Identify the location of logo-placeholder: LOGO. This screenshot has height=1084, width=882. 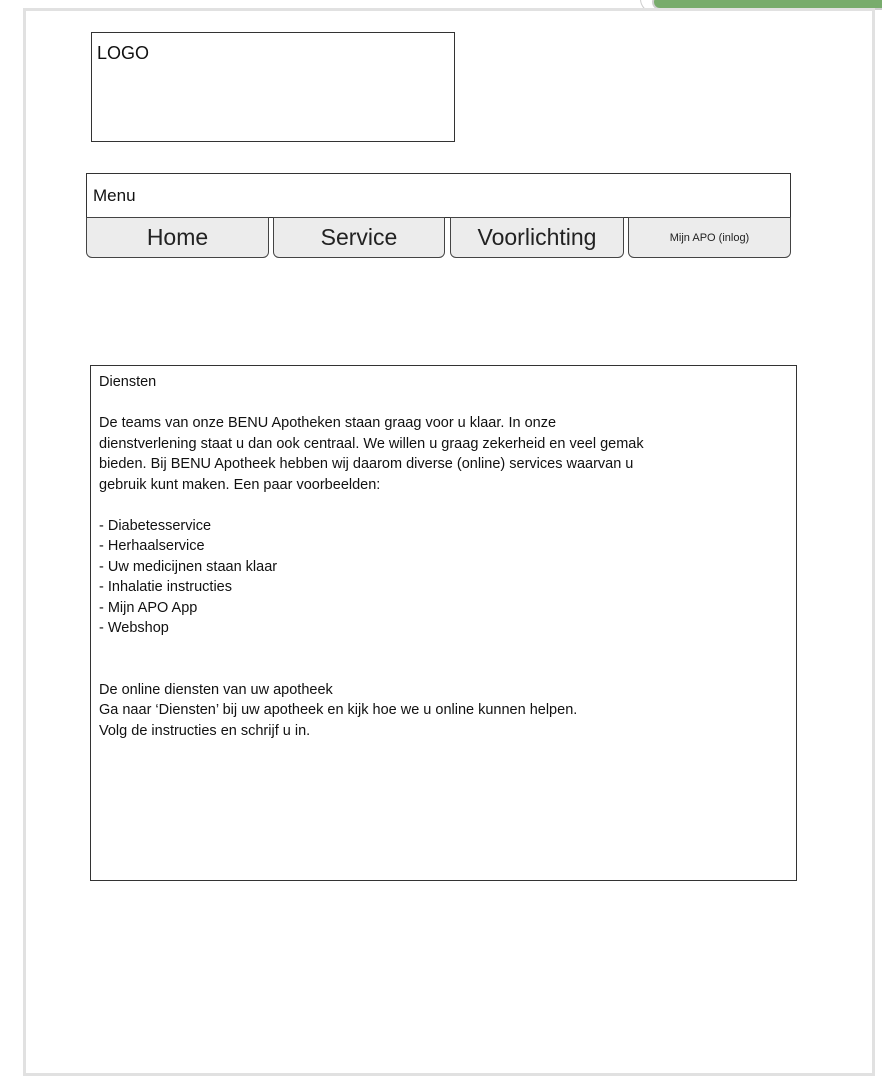
(273, 87).